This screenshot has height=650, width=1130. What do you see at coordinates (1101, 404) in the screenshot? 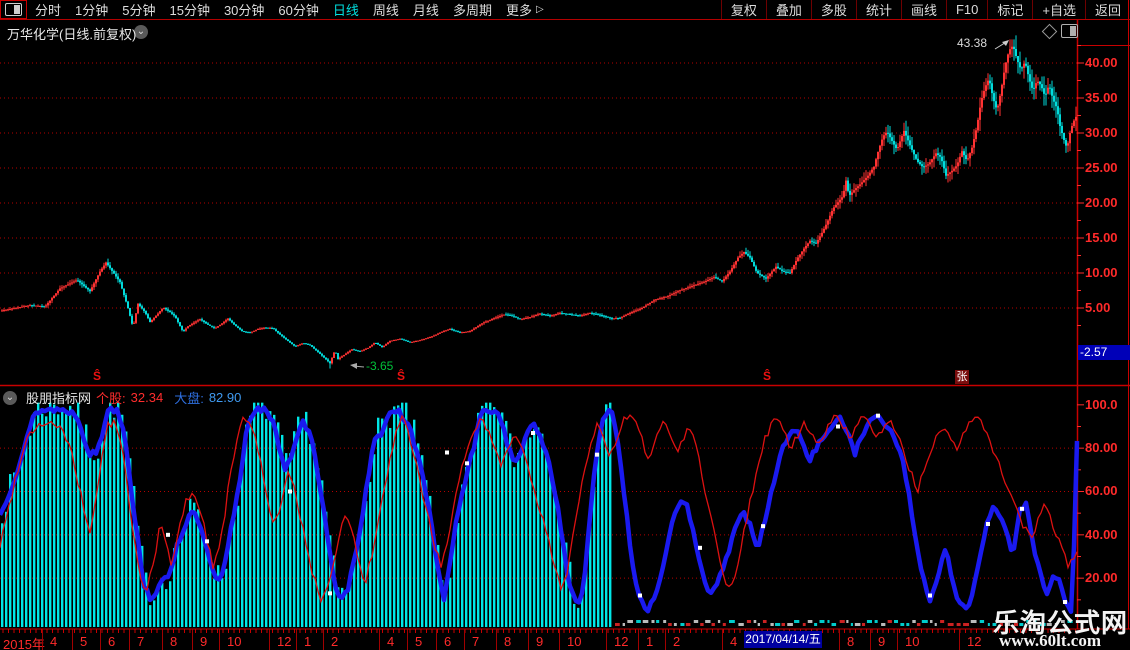
I see `ind-y-tick-100: 100.0` at bounding box center [1101, 404].